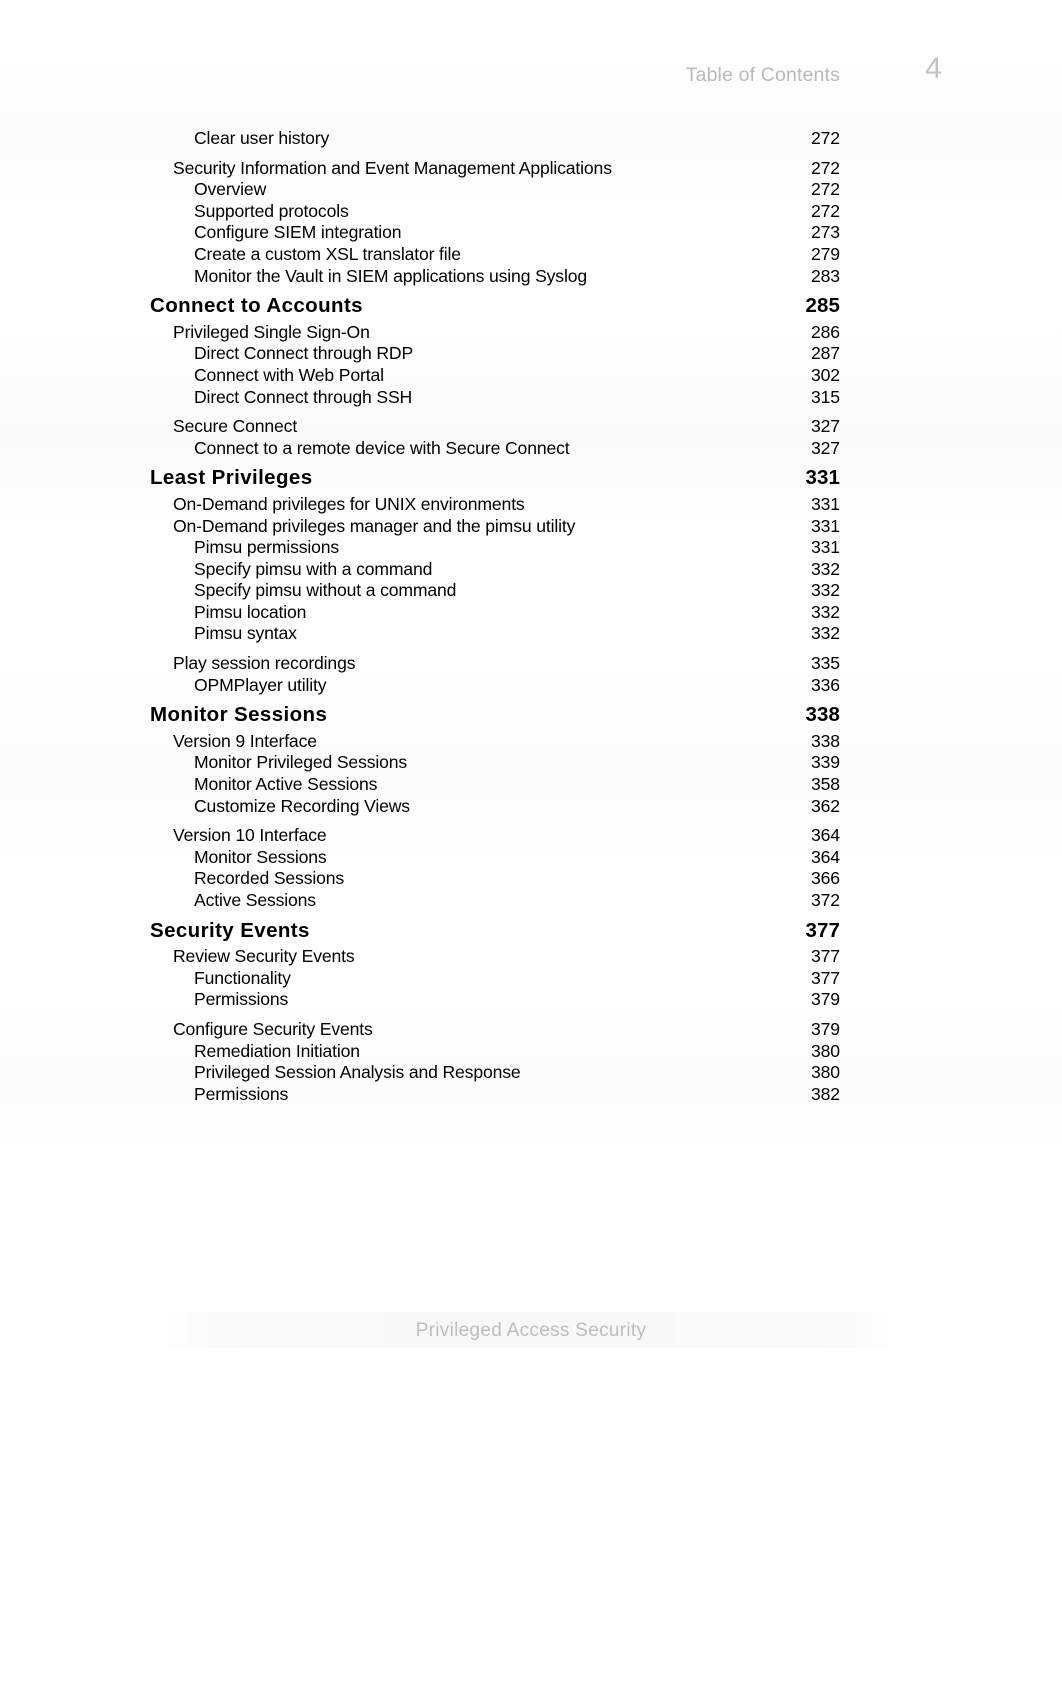 The width and height of the screenshot is (1062, 1684). What do you see at coordinates (269, 878) in the screenshot?
I see `toc-entry-title: Recorded Sessions` at bounding box center [269, 878].